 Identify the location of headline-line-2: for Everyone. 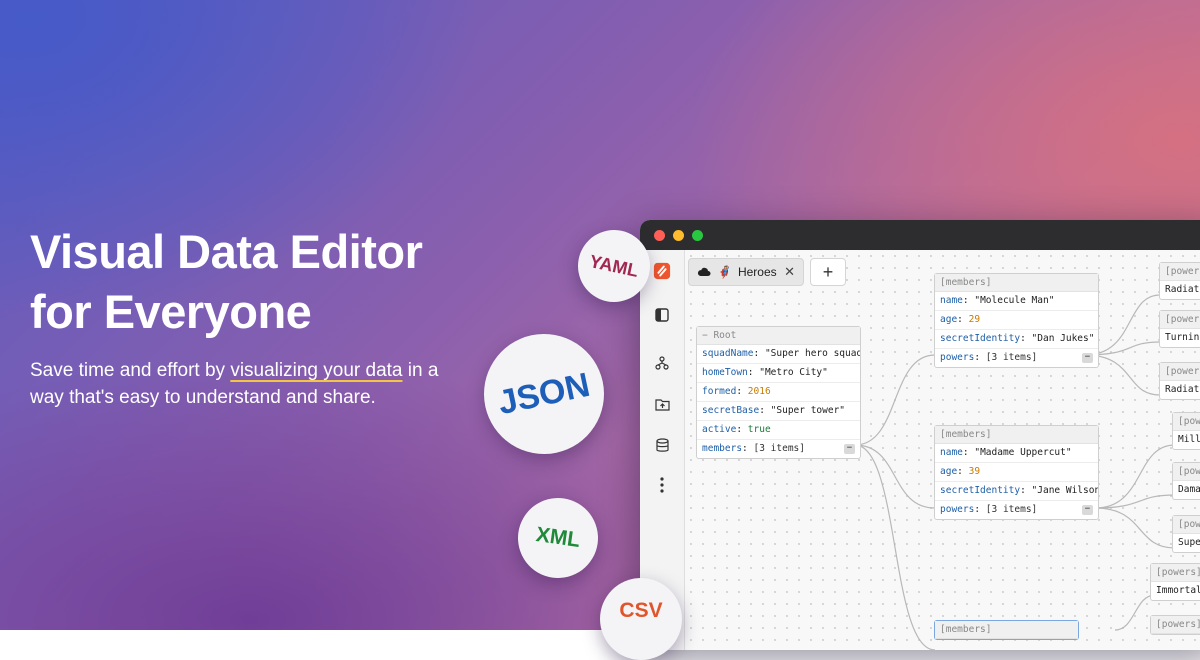
(171, 311).